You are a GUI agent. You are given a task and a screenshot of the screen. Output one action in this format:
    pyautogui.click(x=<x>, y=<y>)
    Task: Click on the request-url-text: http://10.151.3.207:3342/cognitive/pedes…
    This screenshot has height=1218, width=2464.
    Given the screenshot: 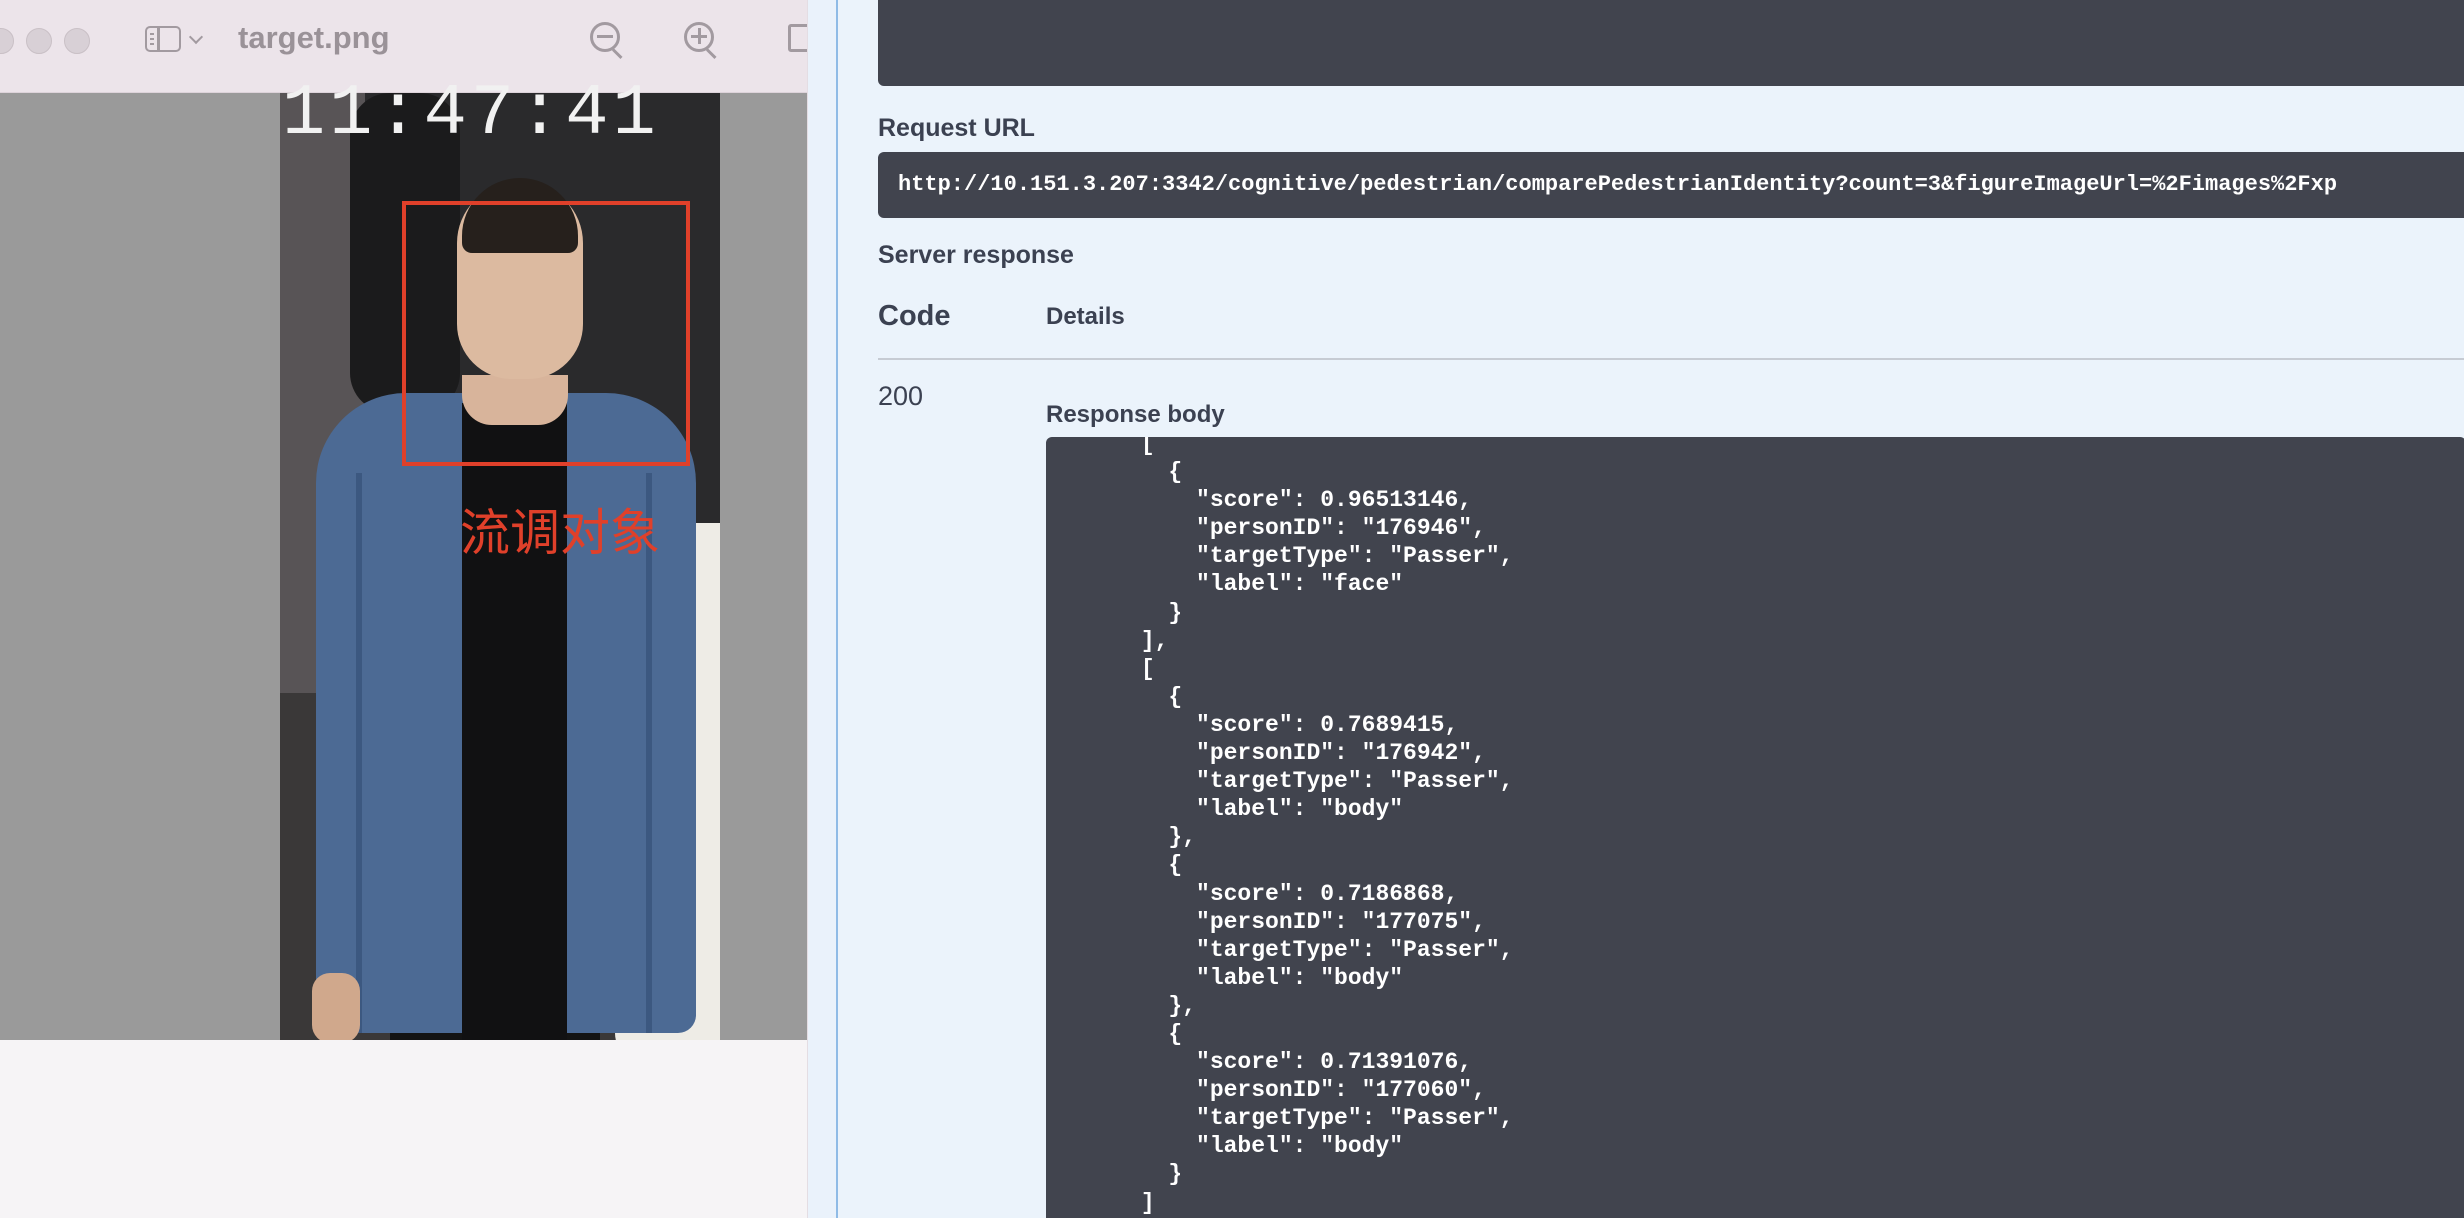 What is the action you would take?
    pyautogui.click(x=1618, y=184)
    